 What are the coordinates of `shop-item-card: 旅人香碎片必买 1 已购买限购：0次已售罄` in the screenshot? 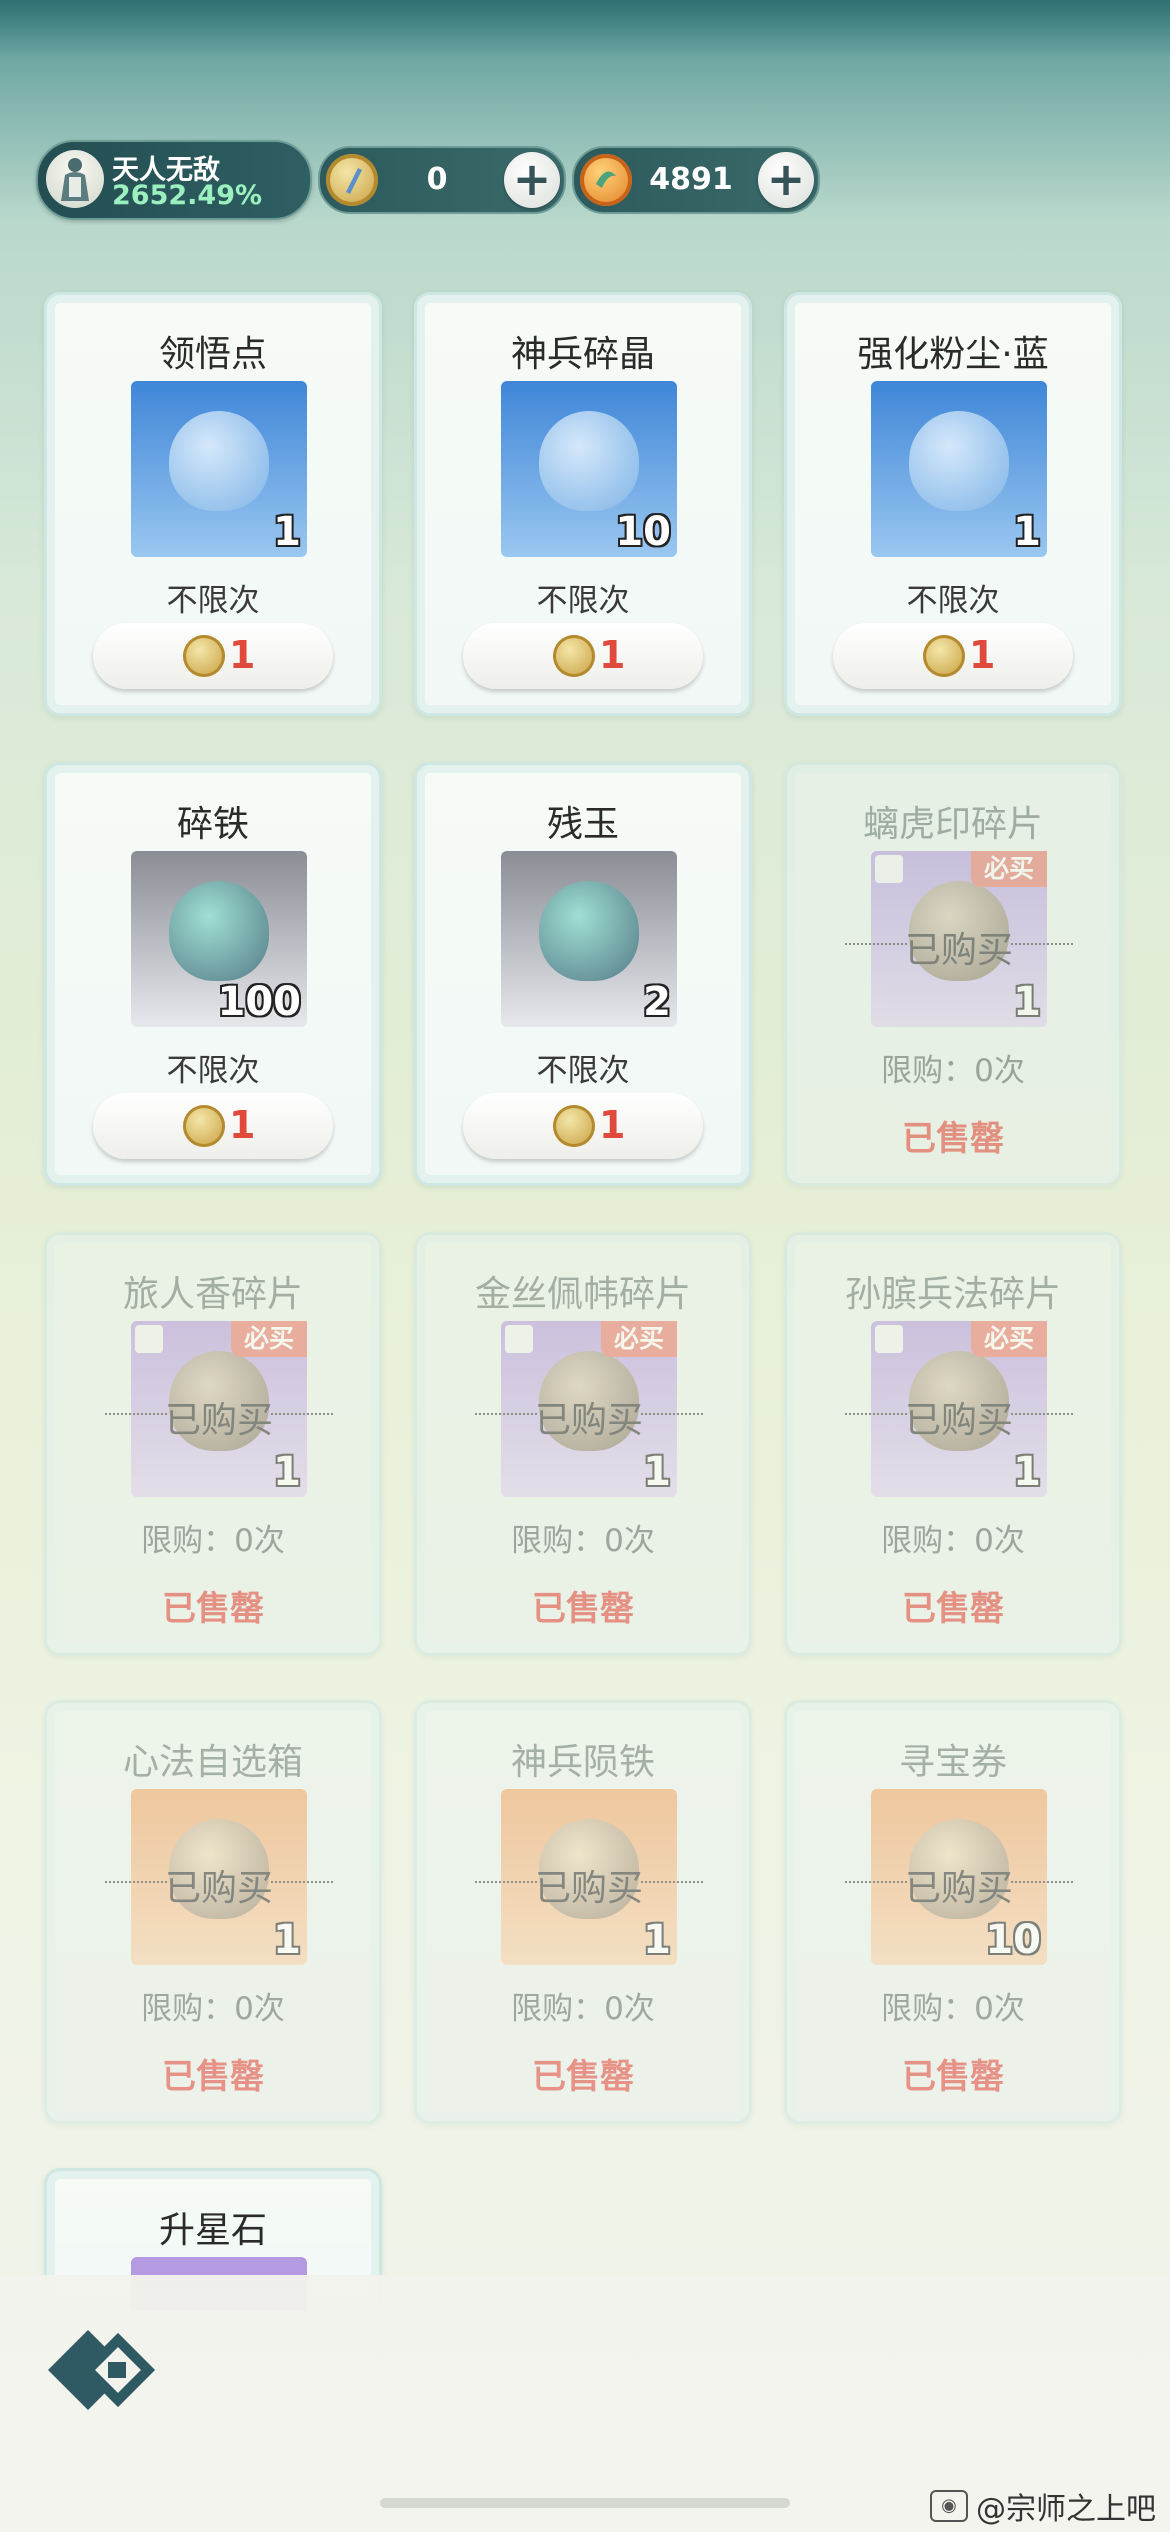 It's located at (213, 1444).